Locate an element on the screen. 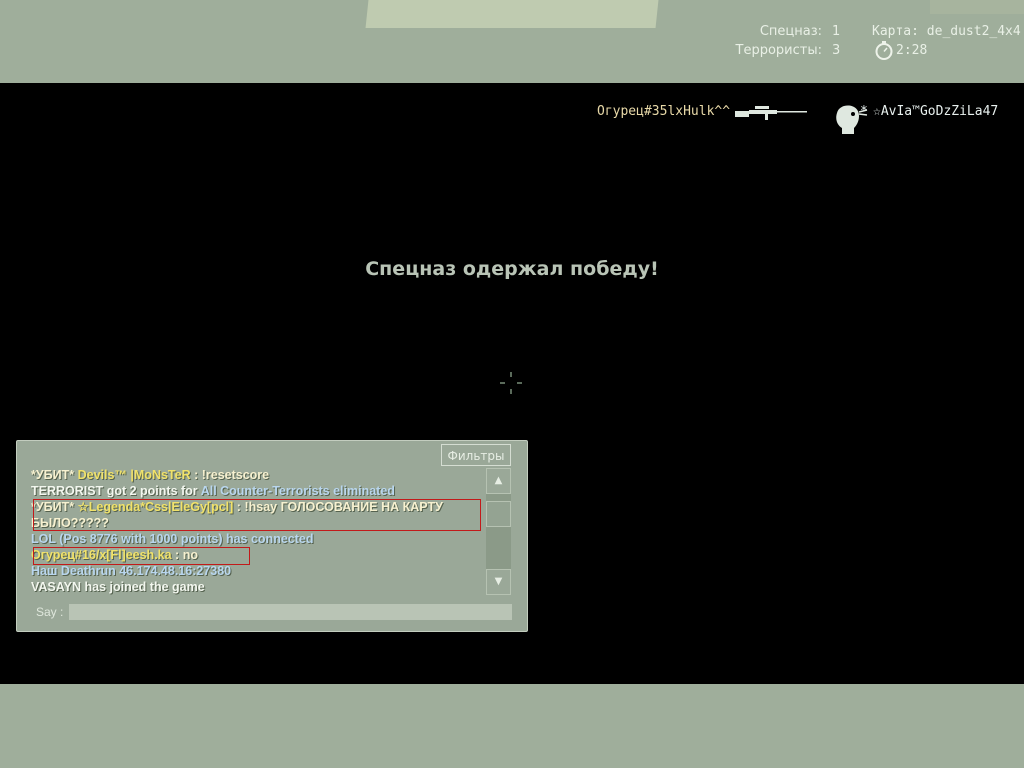 The image size is (1024, 768). wall-patch is located at coordinates (977, 7).